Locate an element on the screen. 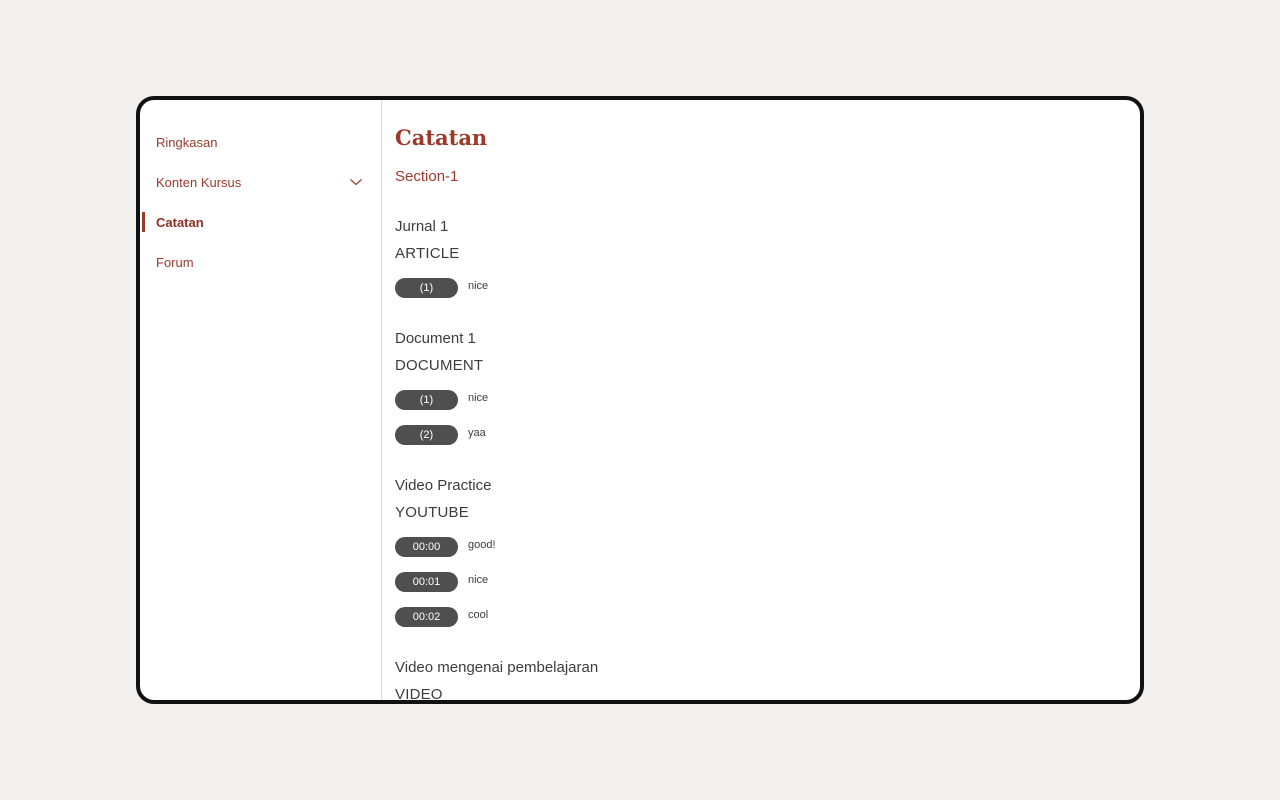 This screenshot has height=800, width=1280. timestamp-button: 00:01 is located at coordinates (426, 581).